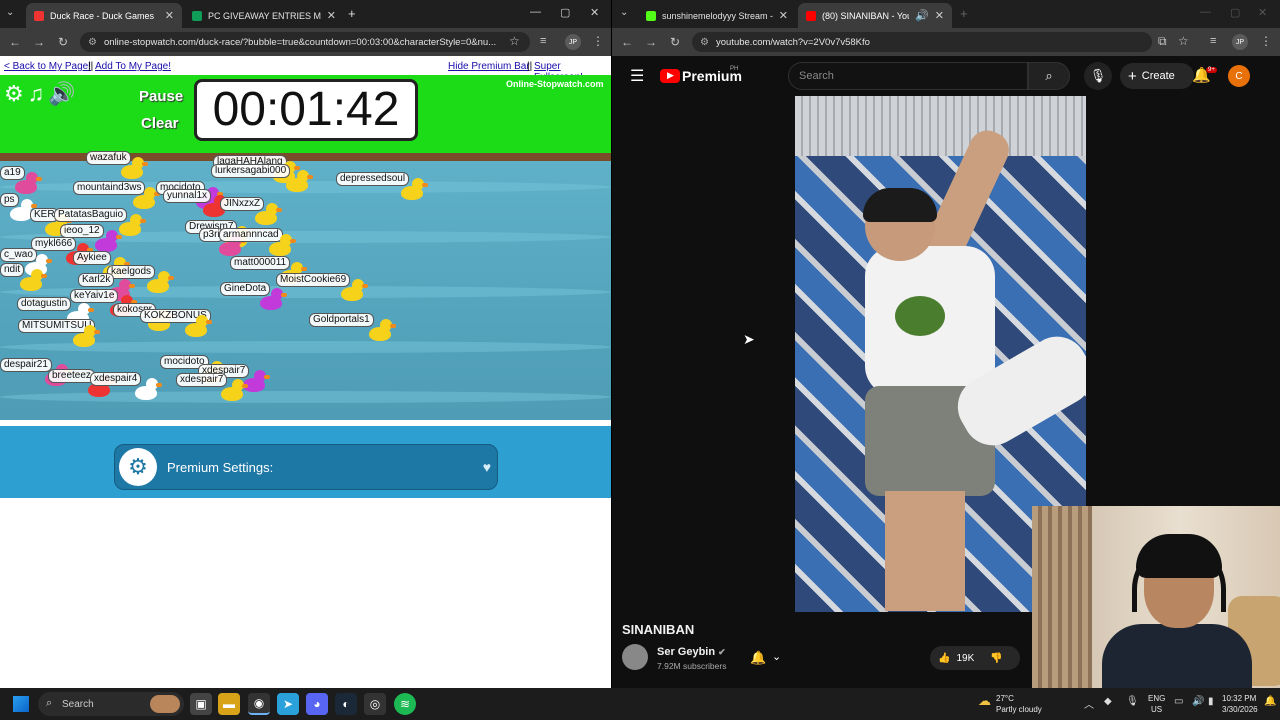 The height and width of the screenshot is (720, 1280). Describe the element at coordinates (1157, 76) in the screenshot. I see `create-button: + Create` at that location.